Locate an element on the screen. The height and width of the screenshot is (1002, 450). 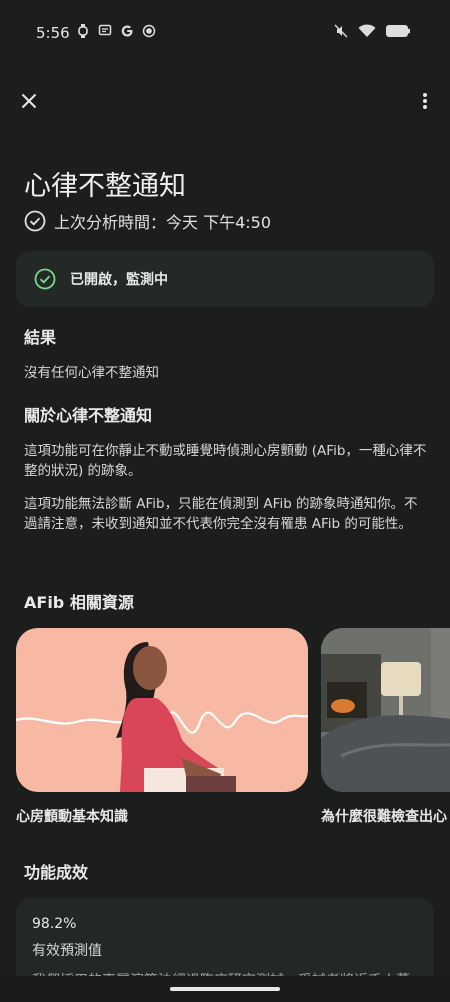
afib-basics-illustration is located at coordinates (162, 710).